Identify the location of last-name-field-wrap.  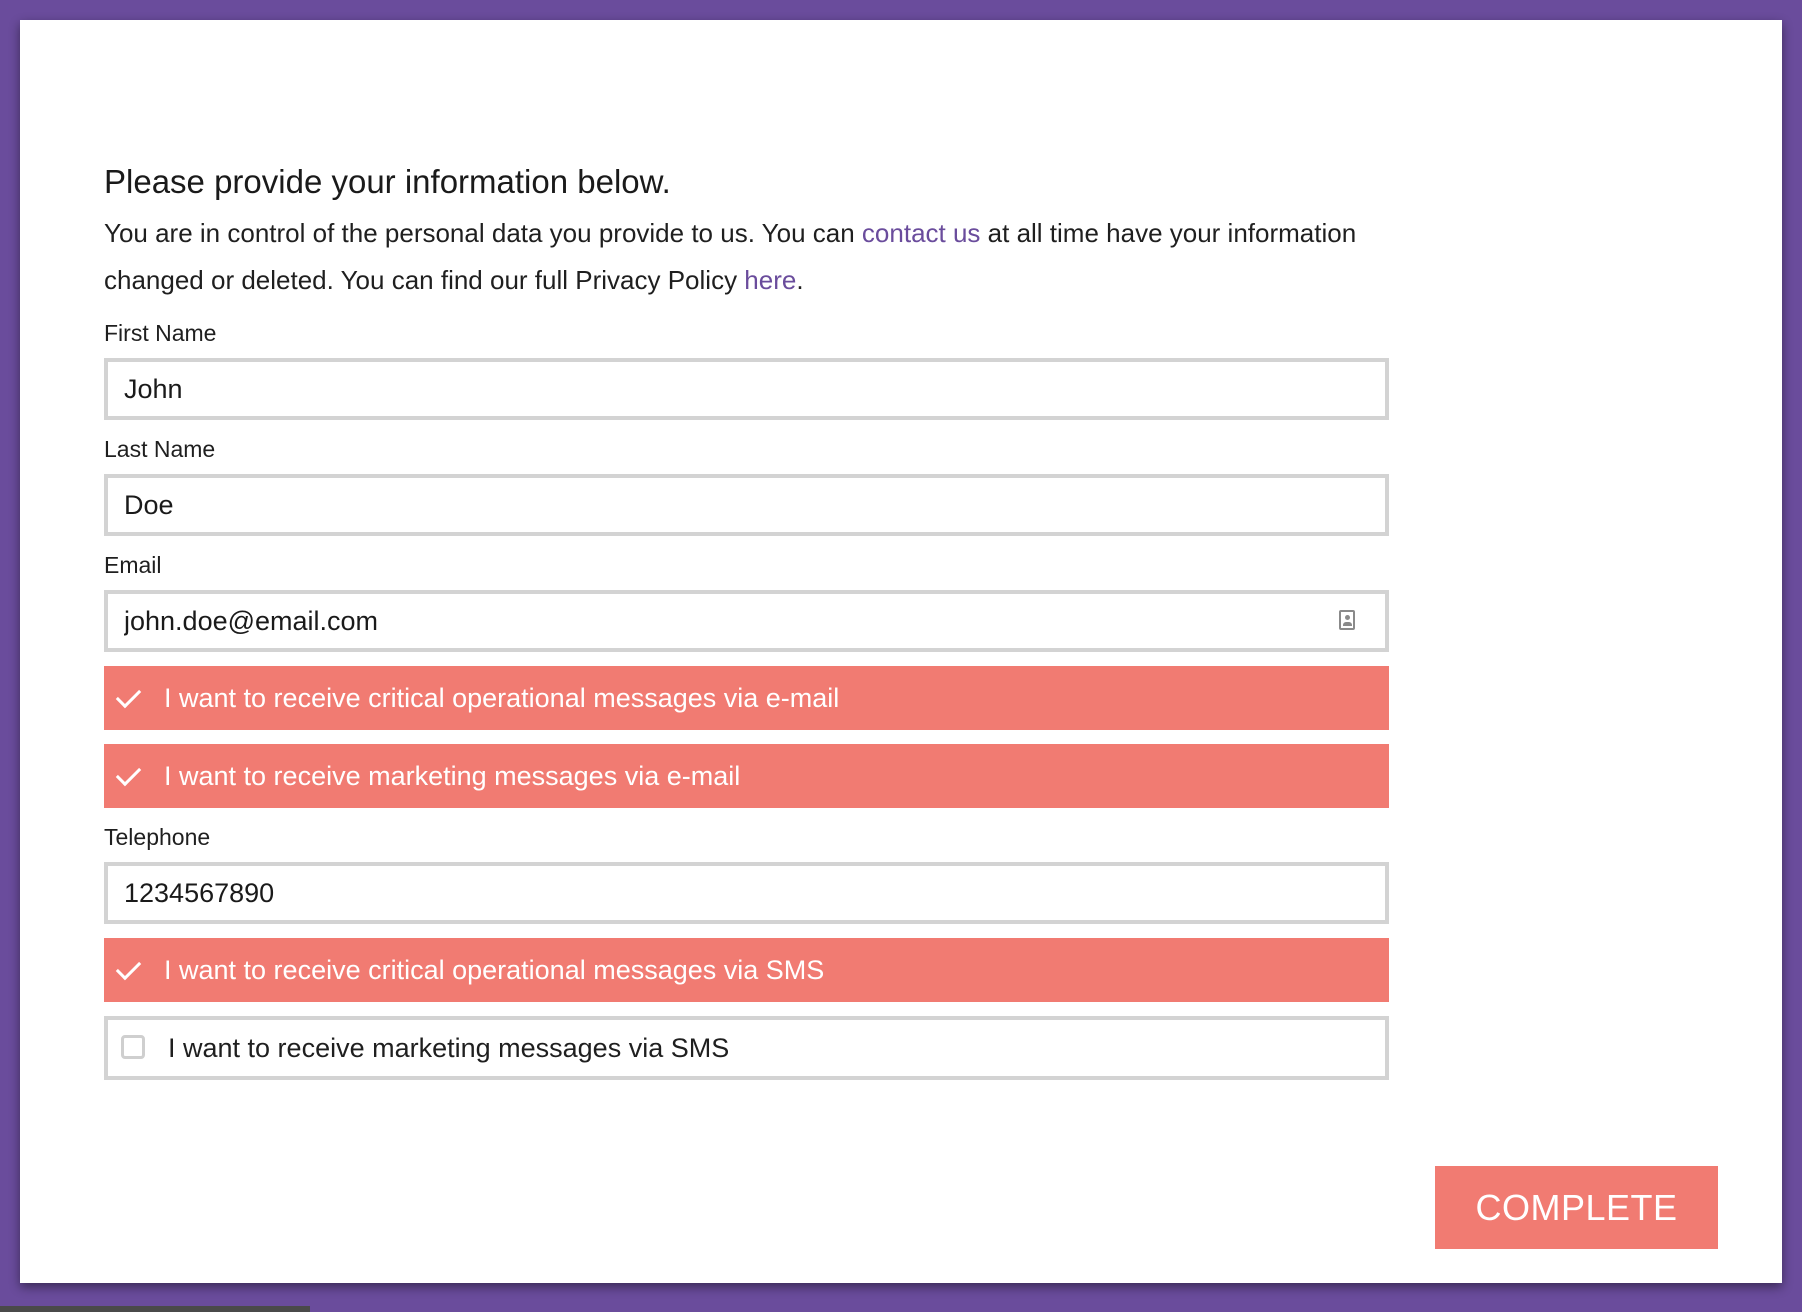
(746, 505).